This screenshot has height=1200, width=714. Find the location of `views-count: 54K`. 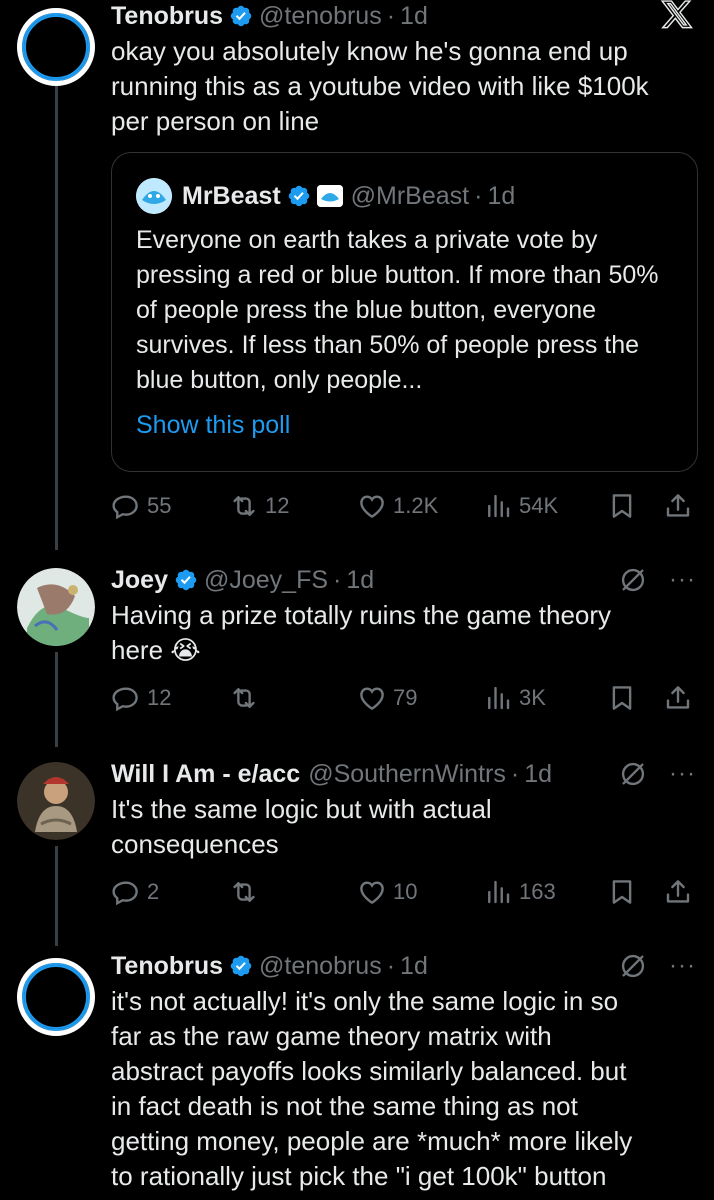

views-count: 54K is located at coordinates (539, 505).